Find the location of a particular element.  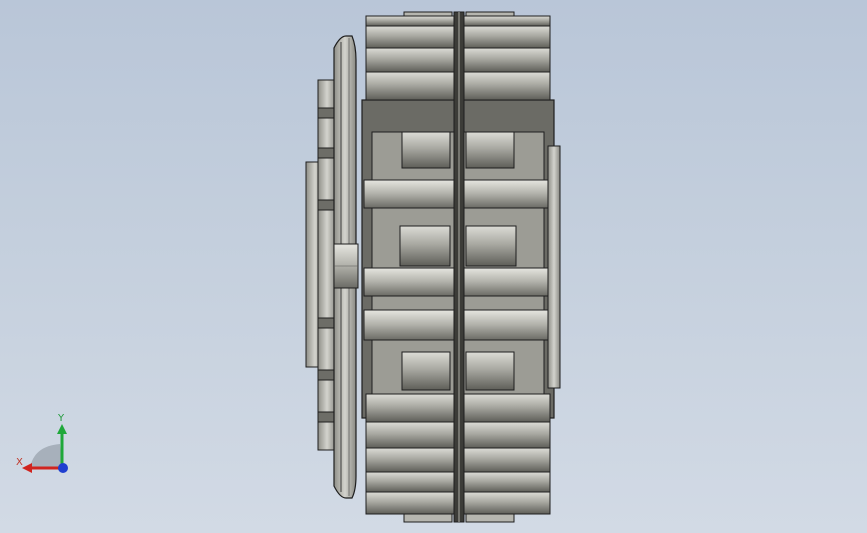

y-axis-arrow is located at coordinates (62, 429).